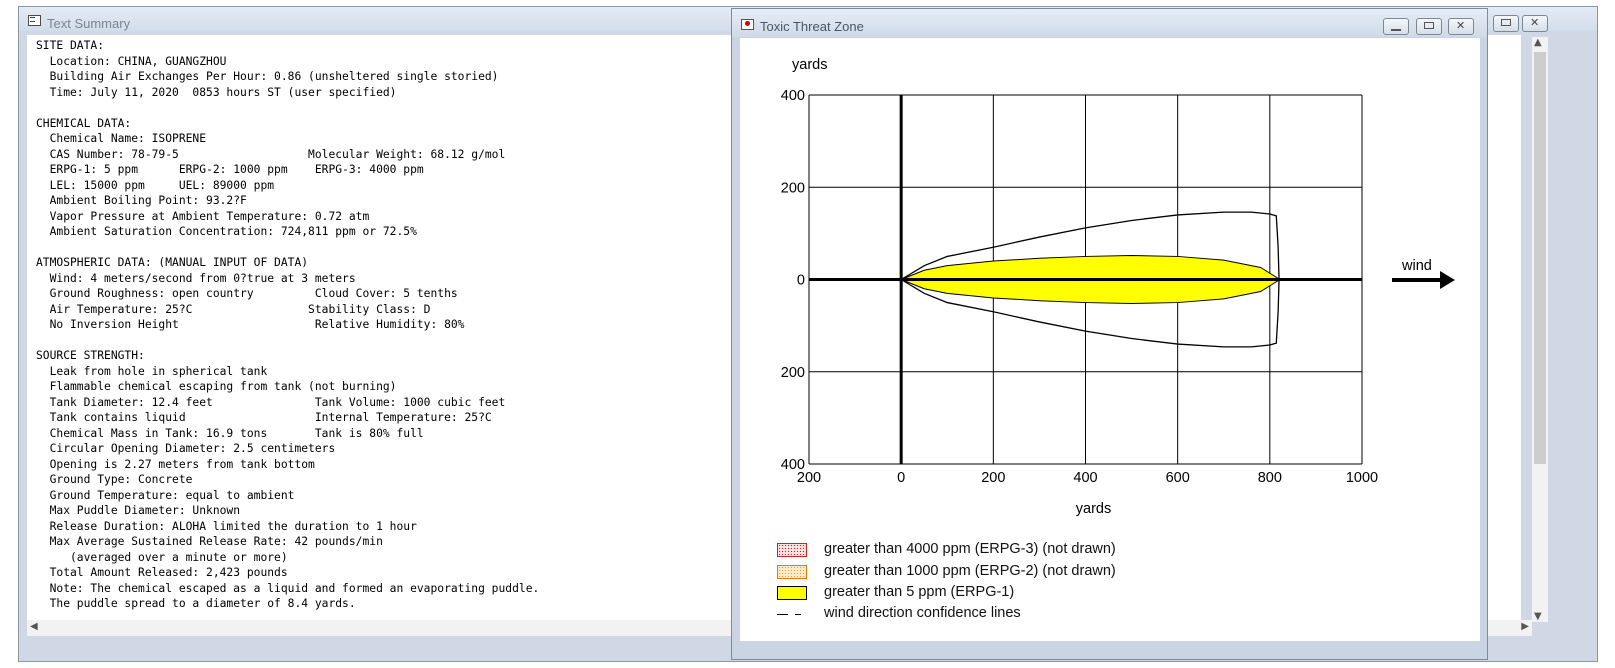 The height and width of the screenshot is (668, 1615). Describe the element at coordinates (172, 262) in the screenshot. I see `summary-line: ATMOSPHERIC DATA: (MANUAL INPUT OF DATA)` at that location.